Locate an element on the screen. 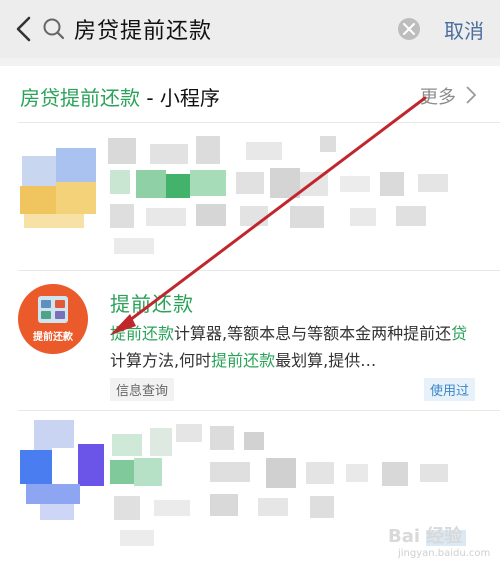  watermark: Bai 经验 jingyan.baidu.com is located at coordinates (439, 540).